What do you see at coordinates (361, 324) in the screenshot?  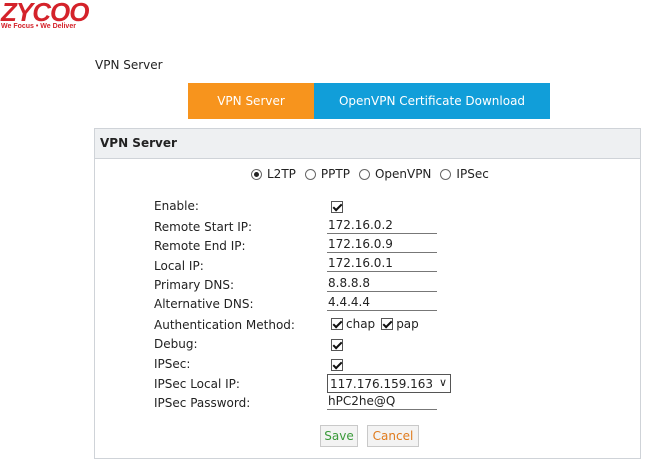 I see `chap-label: chap` at bounding box center [361, 324].